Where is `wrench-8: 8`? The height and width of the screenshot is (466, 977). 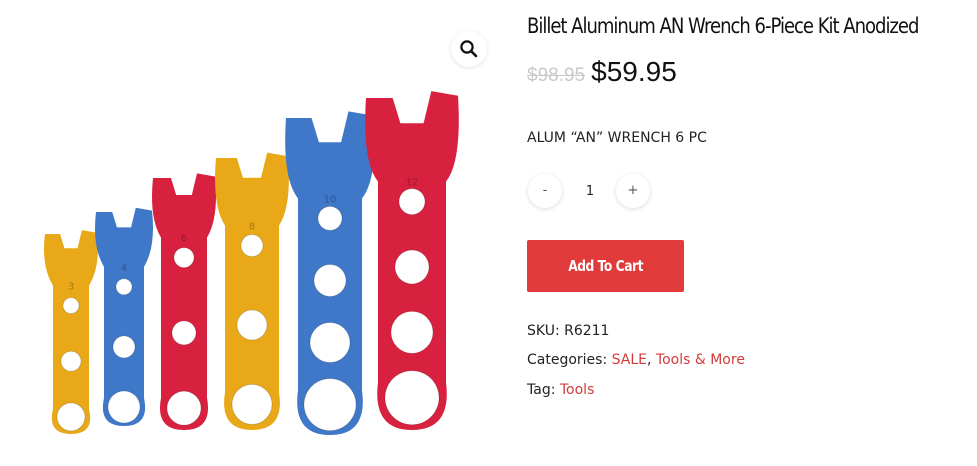 wrench-8: 8 is located at coordinates (252, 291).